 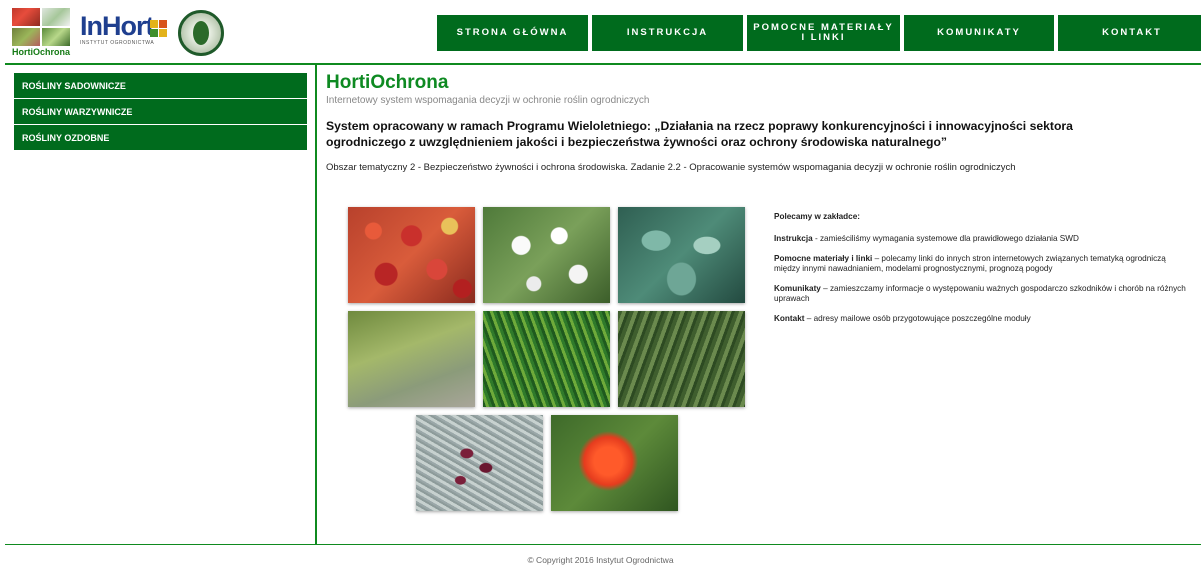 I want to click on shrub-image, so click(x=411, y=359).